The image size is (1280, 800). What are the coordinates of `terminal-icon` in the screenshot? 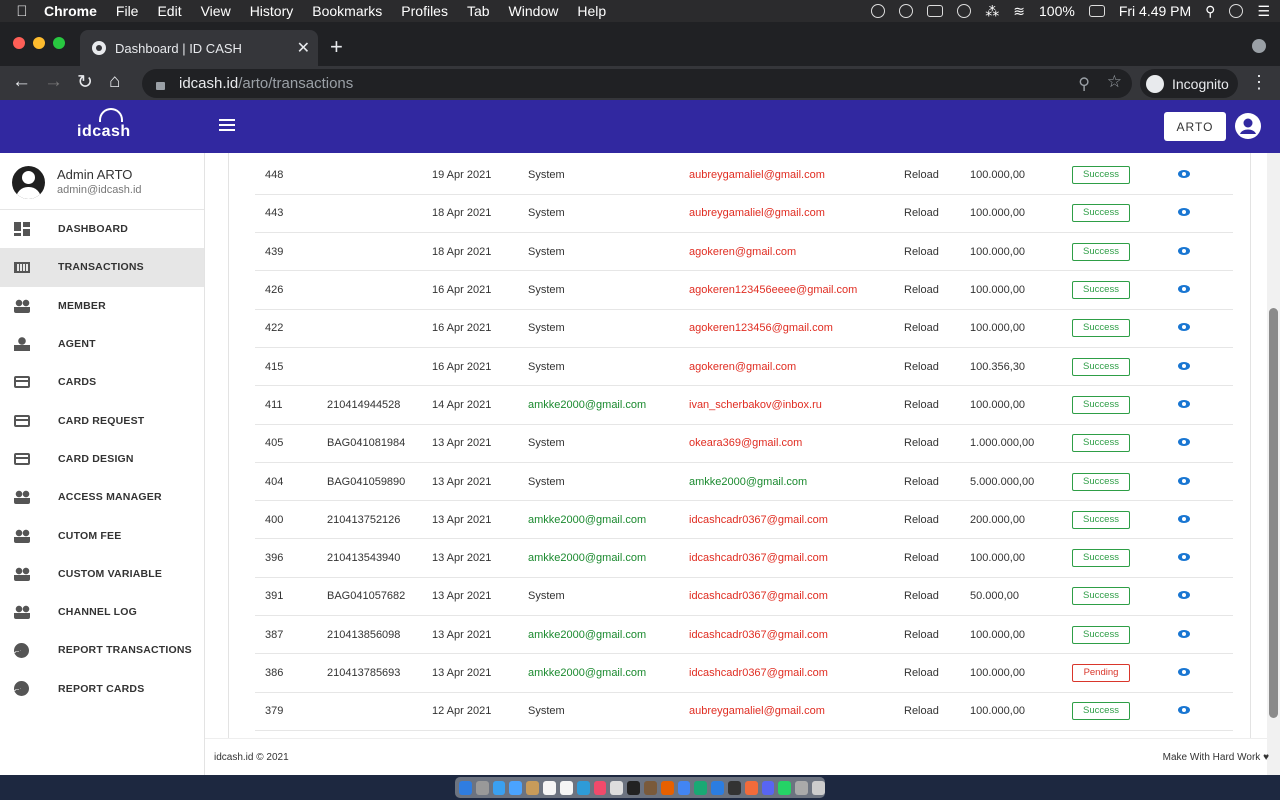 It's located at (633, 787).